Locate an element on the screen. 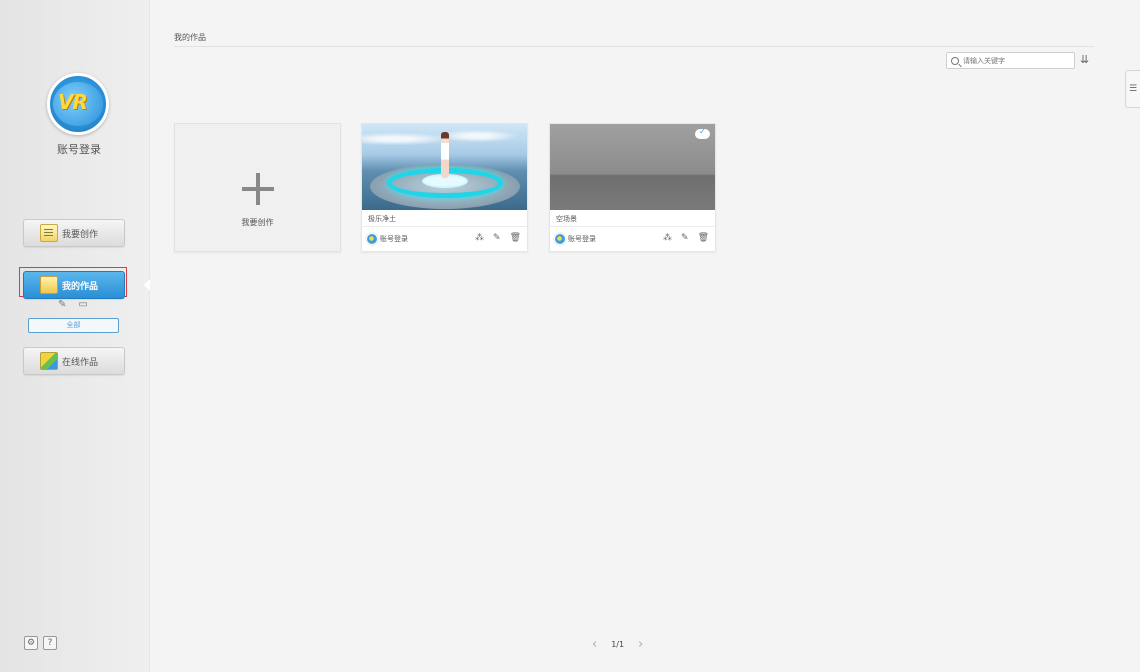 This screenshot has height=672, width=1140. create-button-label: 我要创作 is located at coordinates (80, 234).